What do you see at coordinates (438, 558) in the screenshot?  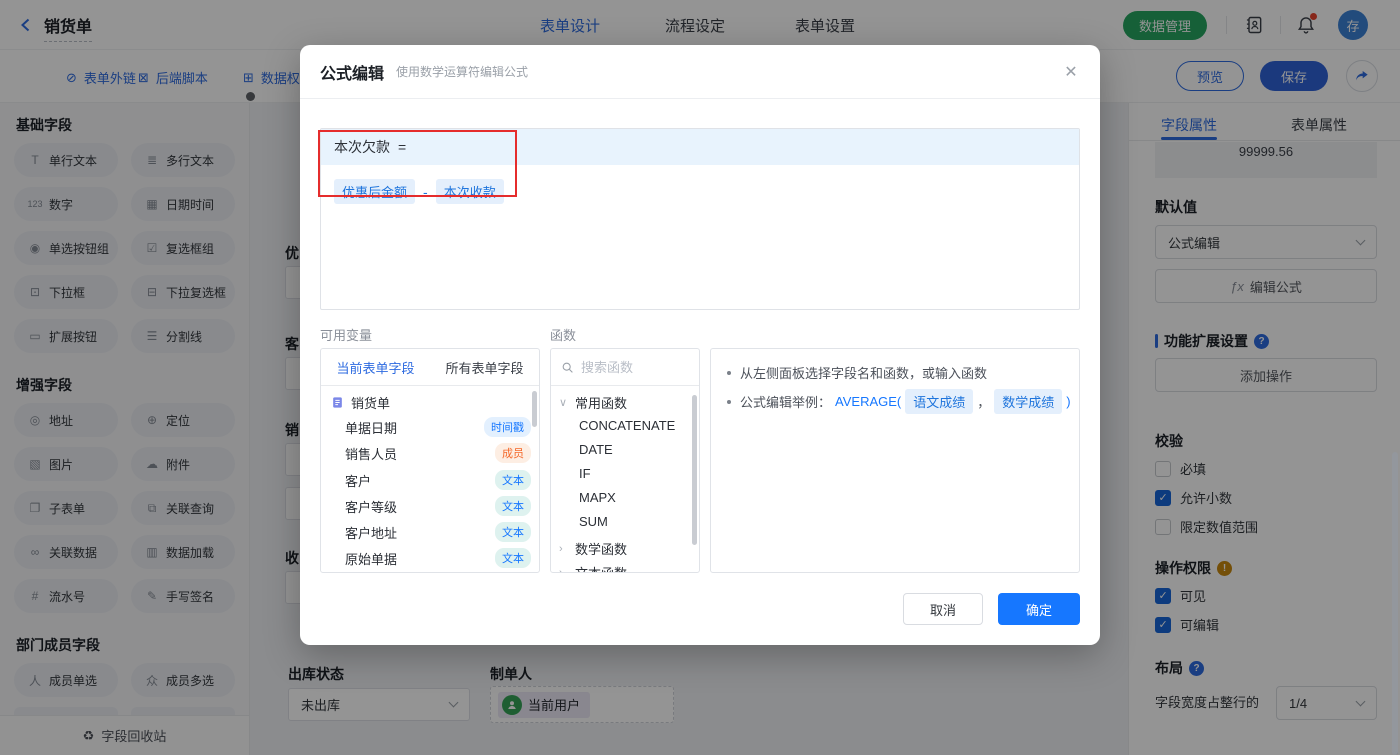 I see `variable-row-original-doc: 原始单据 文本` at bounding box center [438, 558].